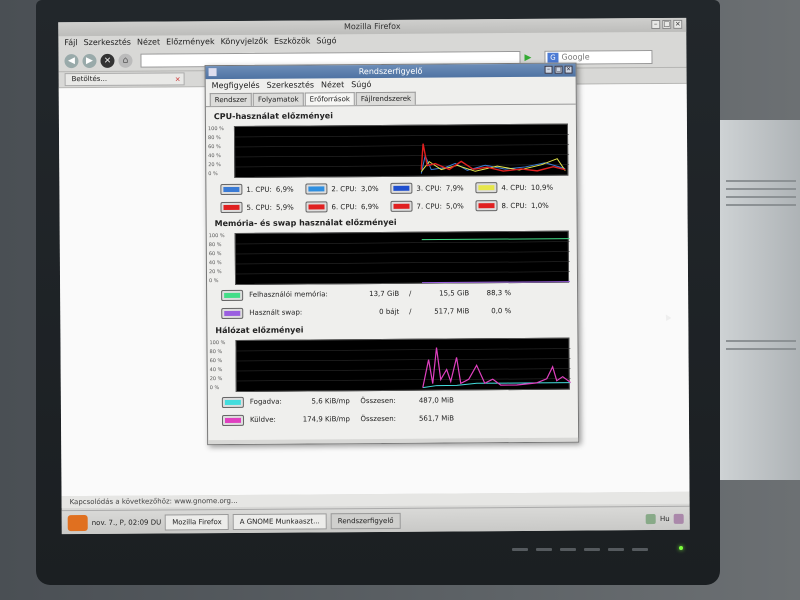 Image resolution: width=800 pixels, height=600 pixels. What do you see at coordinates (403, 261) in the screenshot?
I see `memory-graph-svg` at bounding box center [403, 261].